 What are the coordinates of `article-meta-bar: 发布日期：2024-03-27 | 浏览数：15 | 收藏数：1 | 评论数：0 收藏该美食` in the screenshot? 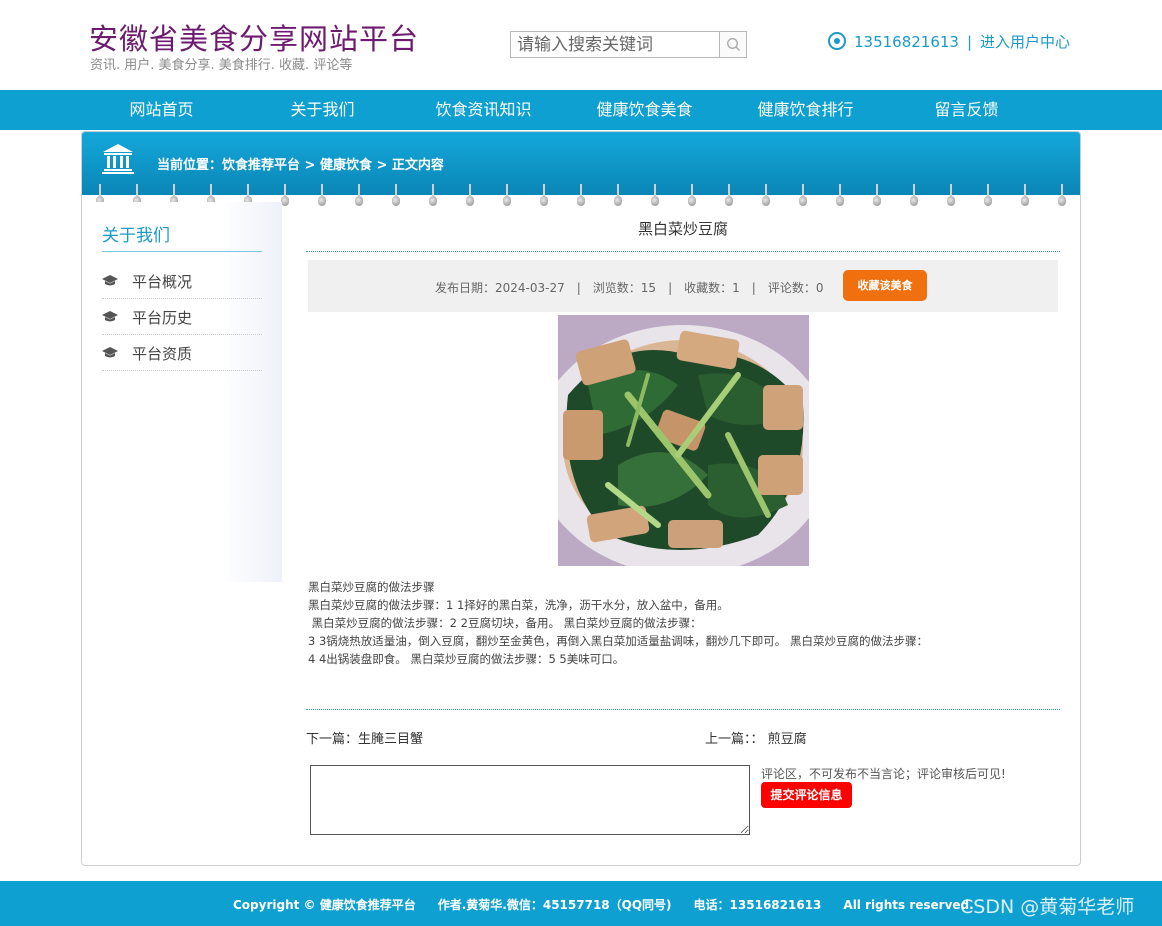 It's located at (683, 286).